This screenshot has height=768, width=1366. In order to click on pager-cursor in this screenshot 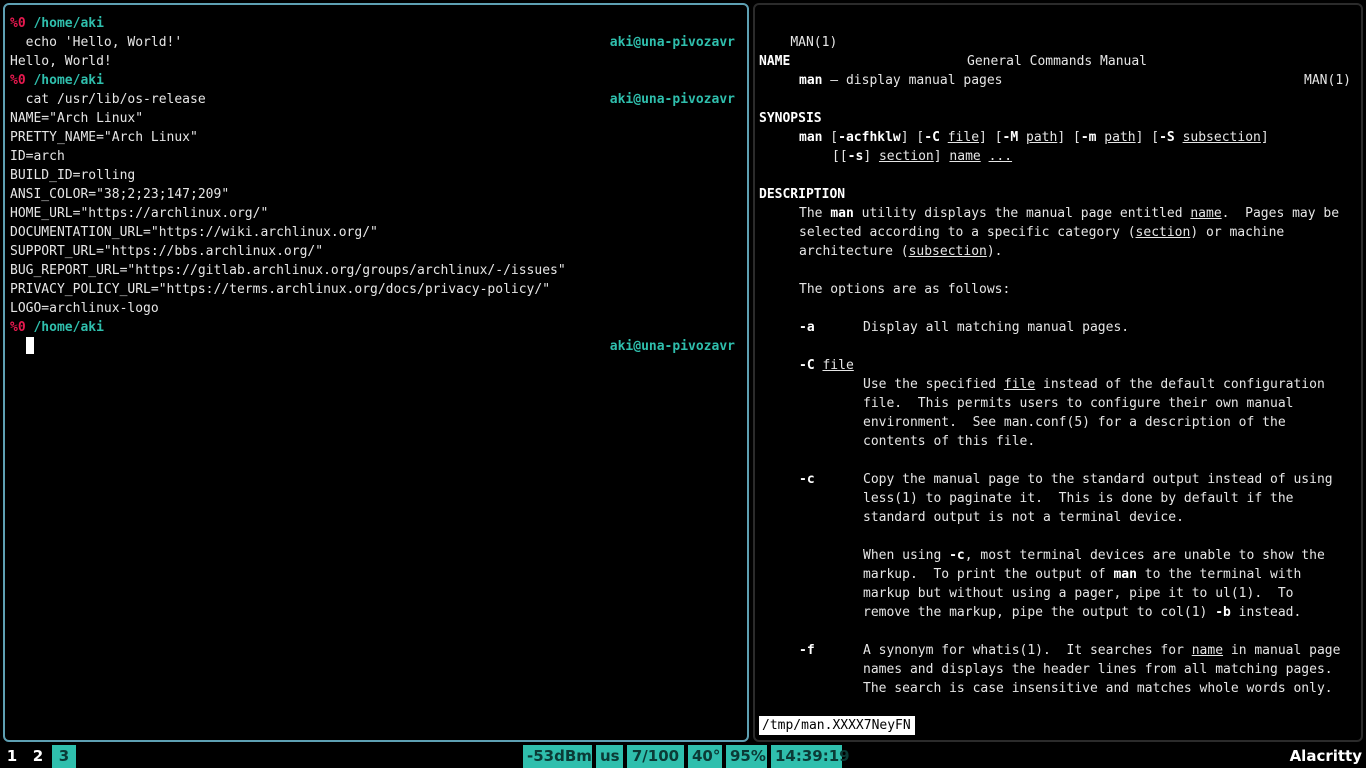, I will do `click(911, 725)`.